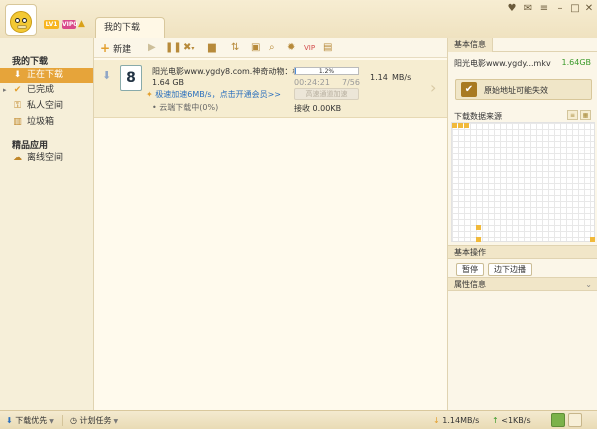 Image resolution: width=597 pixels, height=429 pixels. I want to click on new-task-button: + 新建, so click(115, 48).